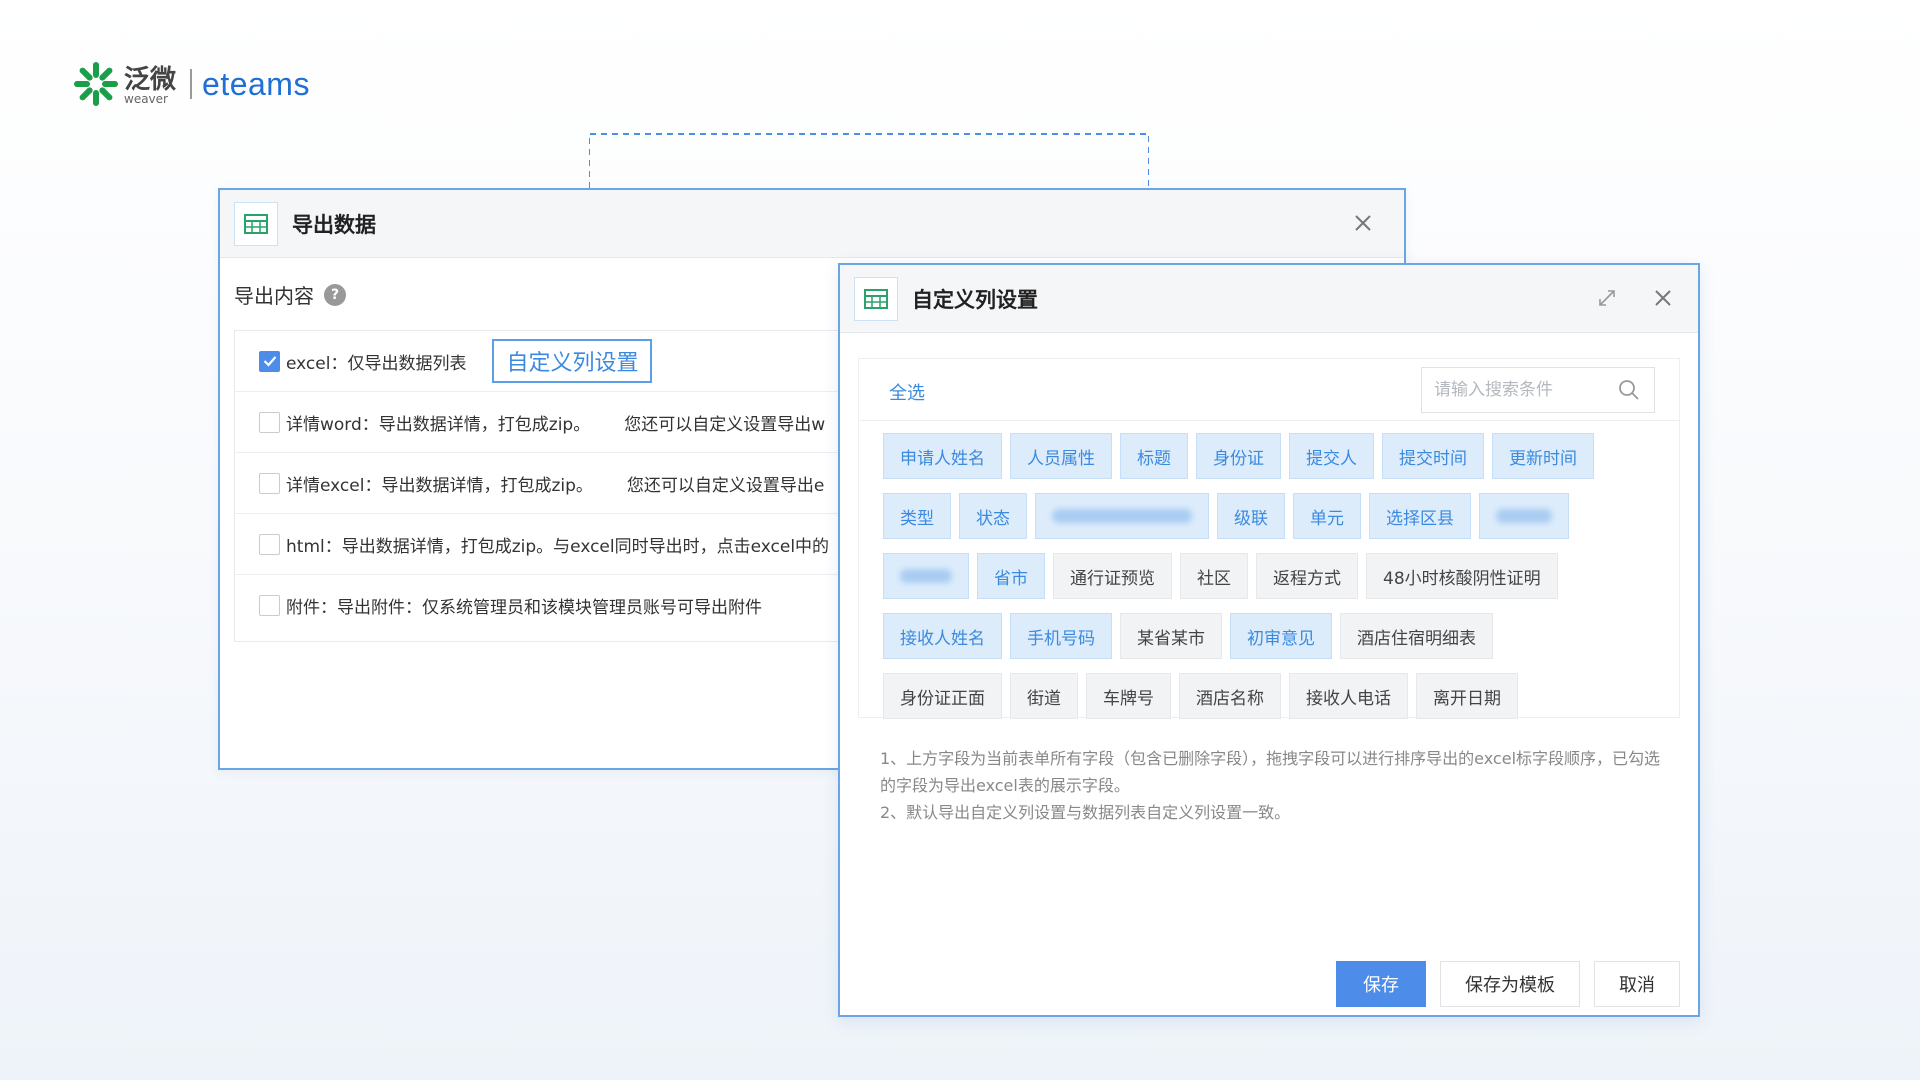 The image size is (1920, 1080). Describe the element at coordinates (269, 361) in the screenshot. I see `checkbox-checked` at that location.